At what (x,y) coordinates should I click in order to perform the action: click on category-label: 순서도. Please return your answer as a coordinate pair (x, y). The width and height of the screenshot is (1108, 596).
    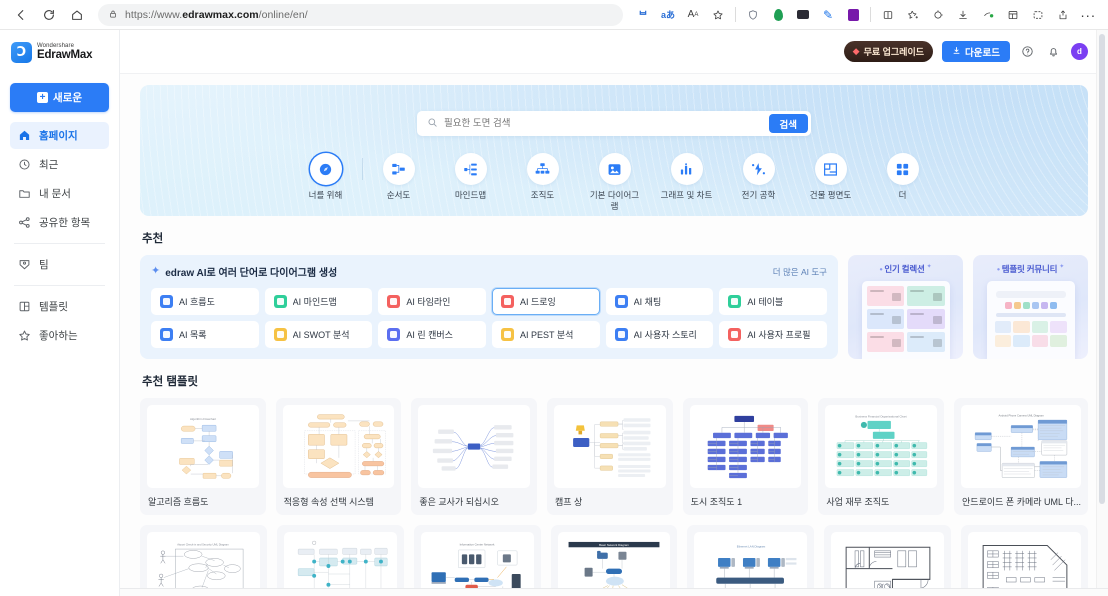
    Looking at the image, I should click on (398, 195).